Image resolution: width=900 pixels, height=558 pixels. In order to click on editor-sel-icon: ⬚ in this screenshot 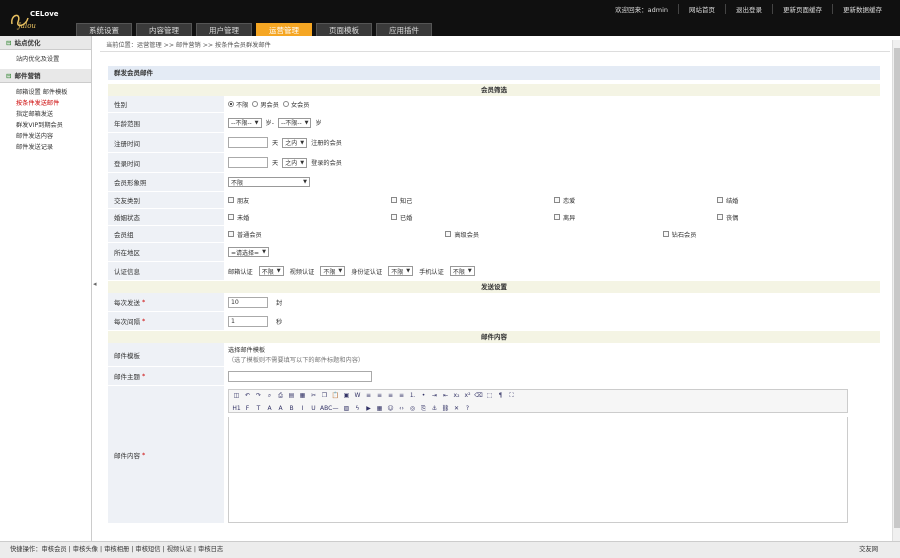, I will do `click(489, 395)`.